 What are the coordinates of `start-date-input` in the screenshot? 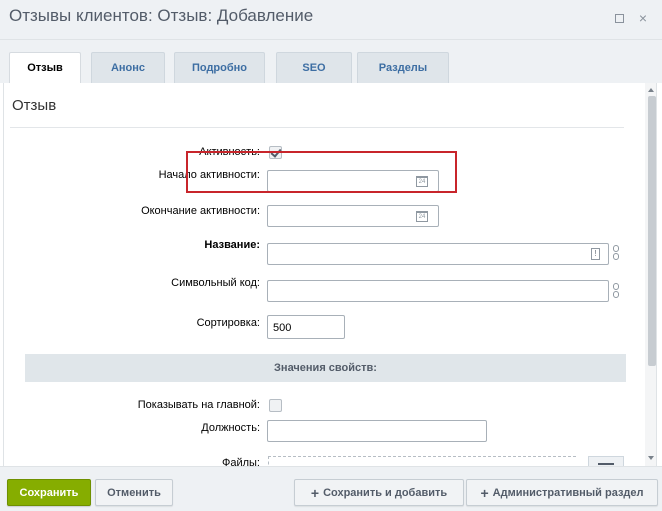 It's located at (353, 181).